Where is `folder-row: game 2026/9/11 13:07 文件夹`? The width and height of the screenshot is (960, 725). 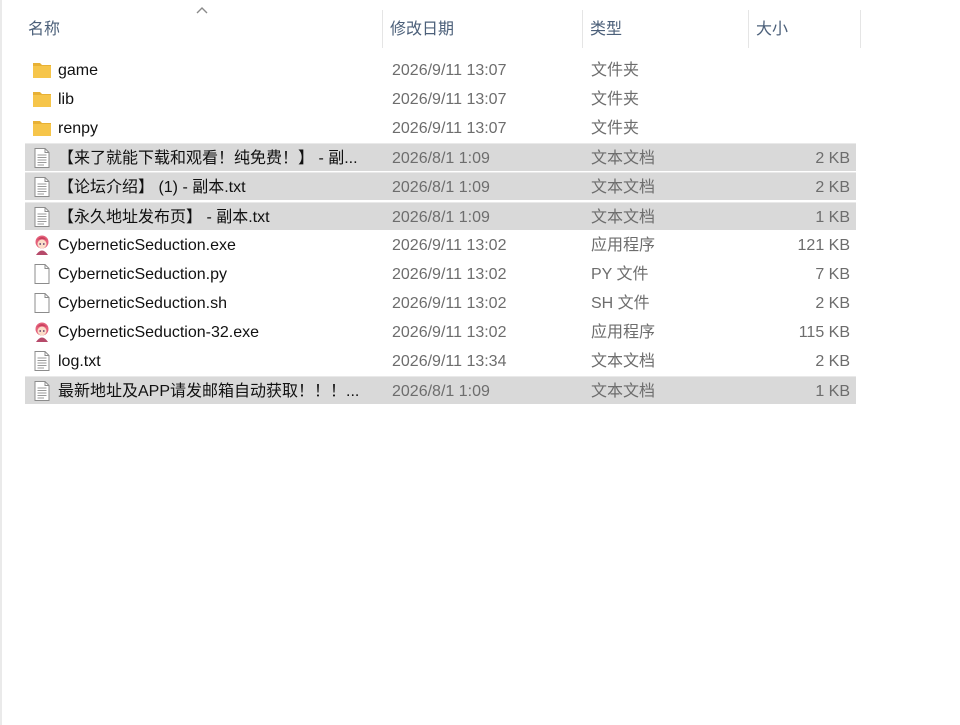
folder-row: game 2026/9/11 13:07 文件夹 is located at coordinates (440, 70).